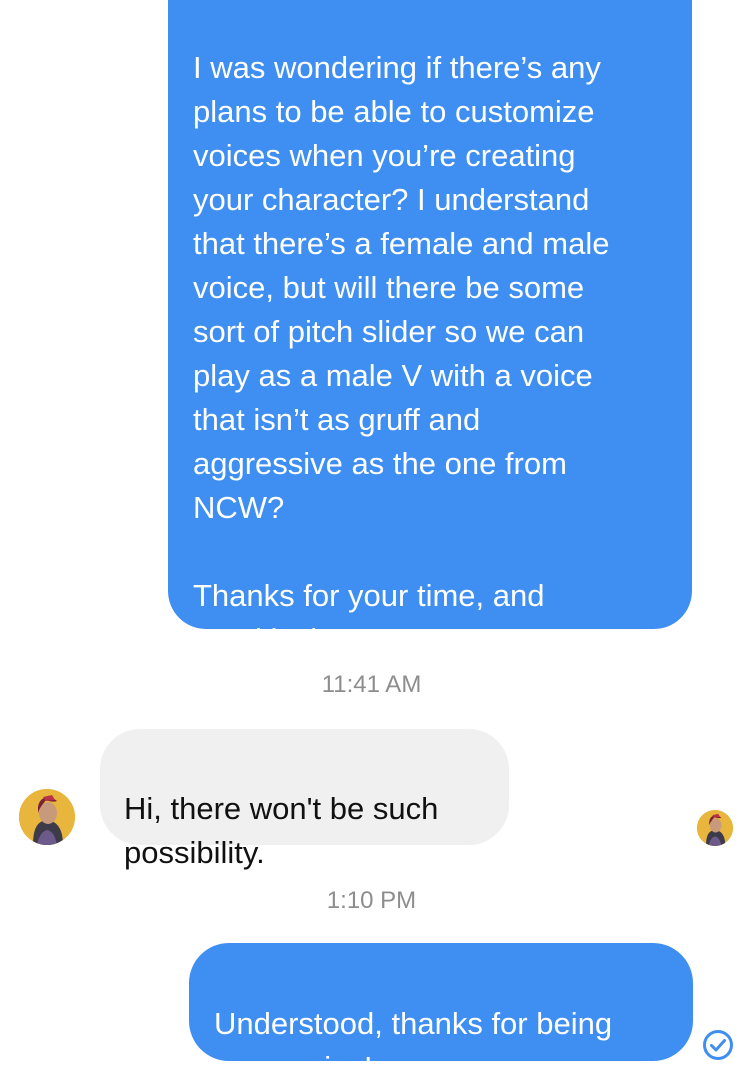 Image resolution: width=743 pixels, height=1090 pixels. What do you see at coordinates (715, 828) in the screenshot?
I see `read-receipt-avatar-icon` at bounding box center [715, 828].